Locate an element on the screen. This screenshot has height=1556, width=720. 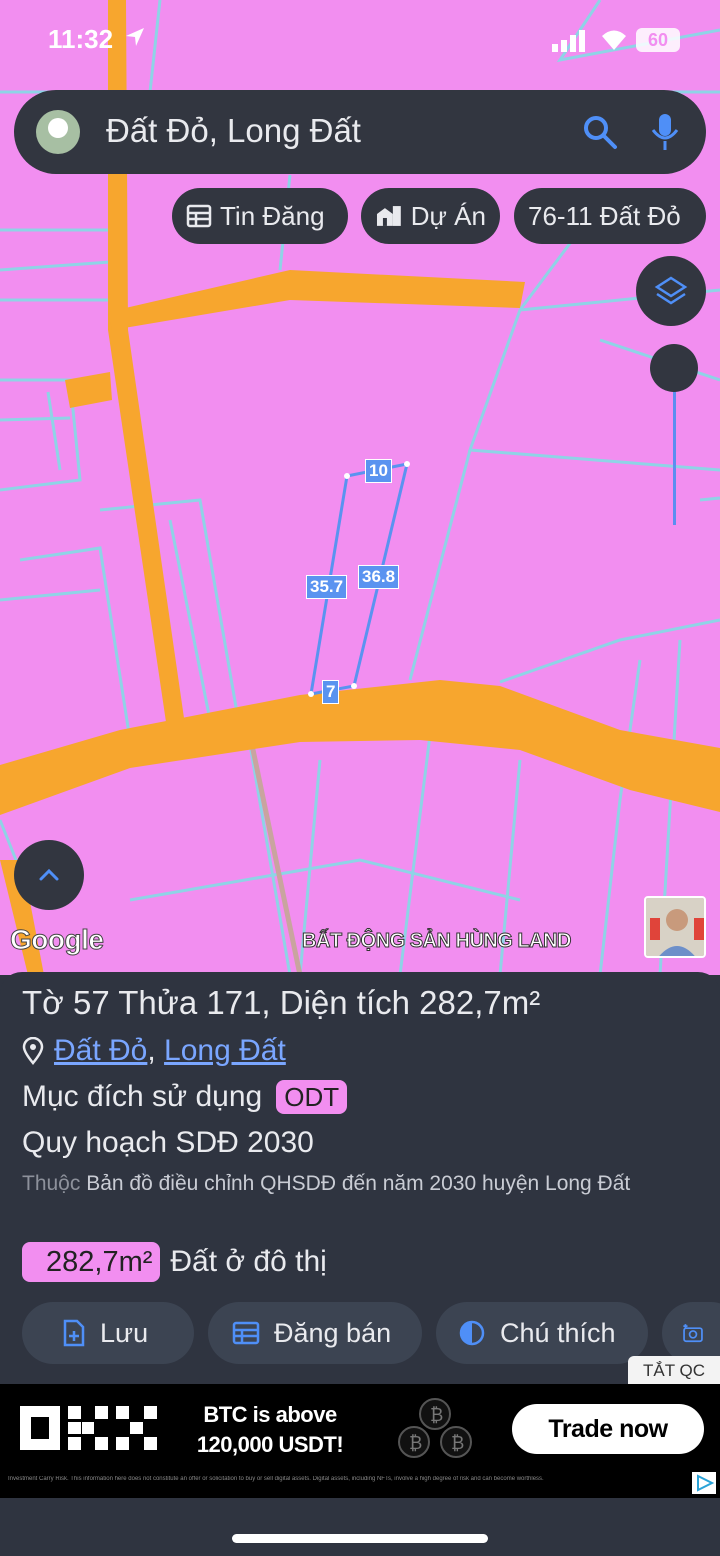
chevron-up-icon is located at coordinates (49, 874).